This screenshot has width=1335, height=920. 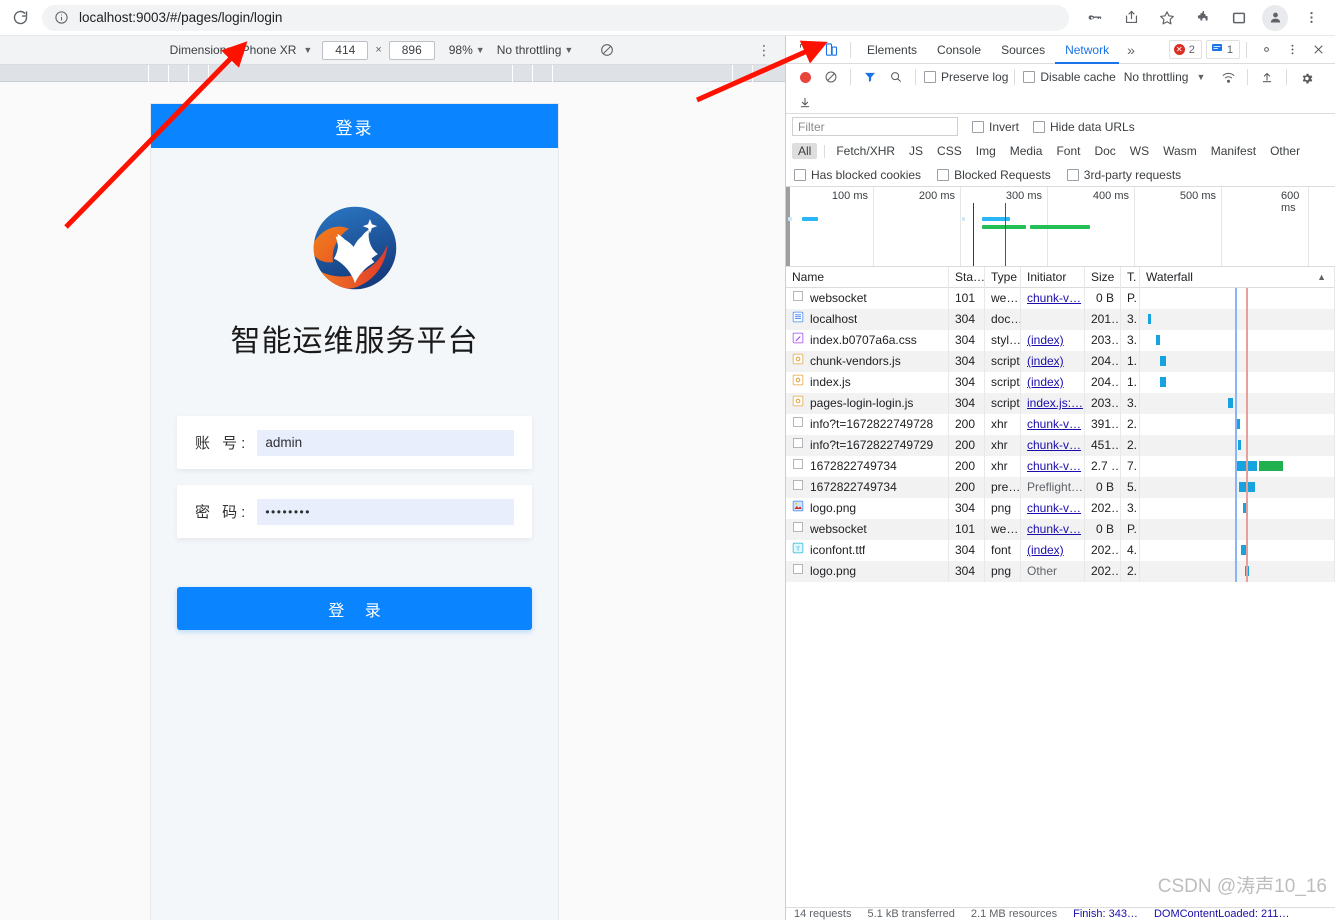 What do you see at coordinates (805, 50) in the screenshot?
I see `inspect-element-icon` at bounding box center [805, 50].